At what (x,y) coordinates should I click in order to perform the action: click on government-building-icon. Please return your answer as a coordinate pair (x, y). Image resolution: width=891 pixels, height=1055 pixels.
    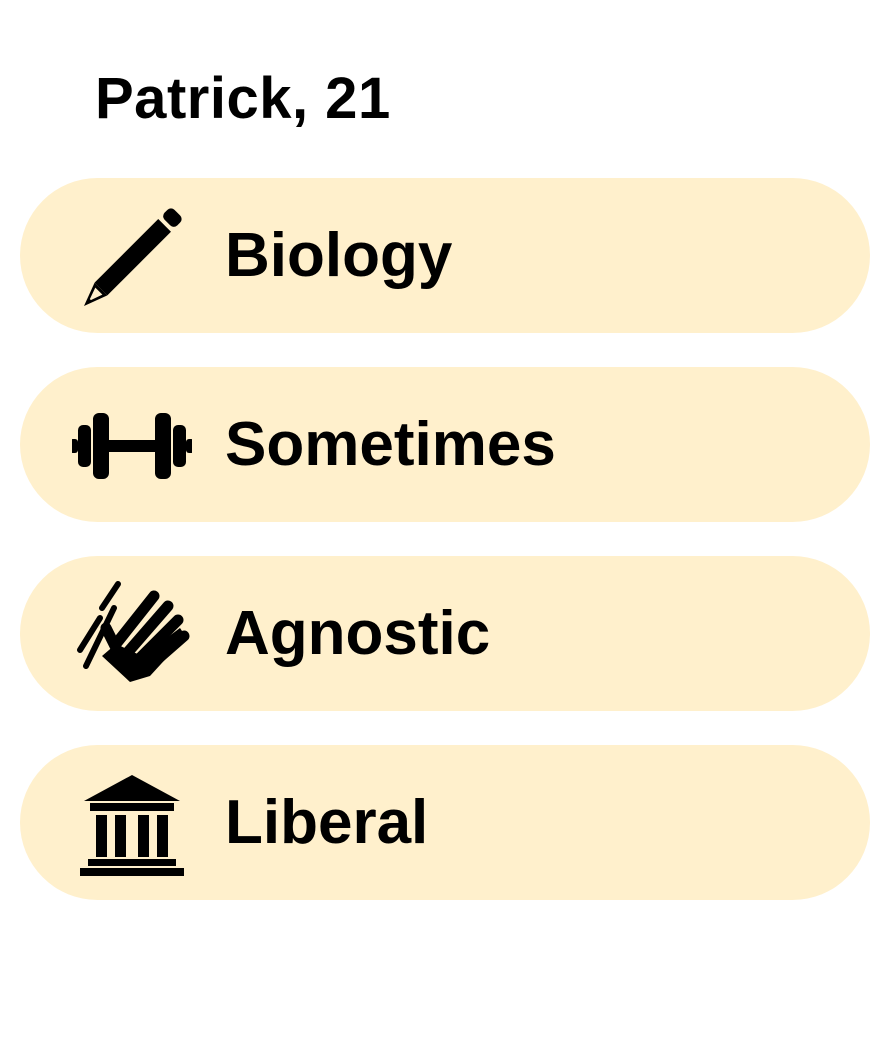
    Looking at the image, I should click on (132, 823).